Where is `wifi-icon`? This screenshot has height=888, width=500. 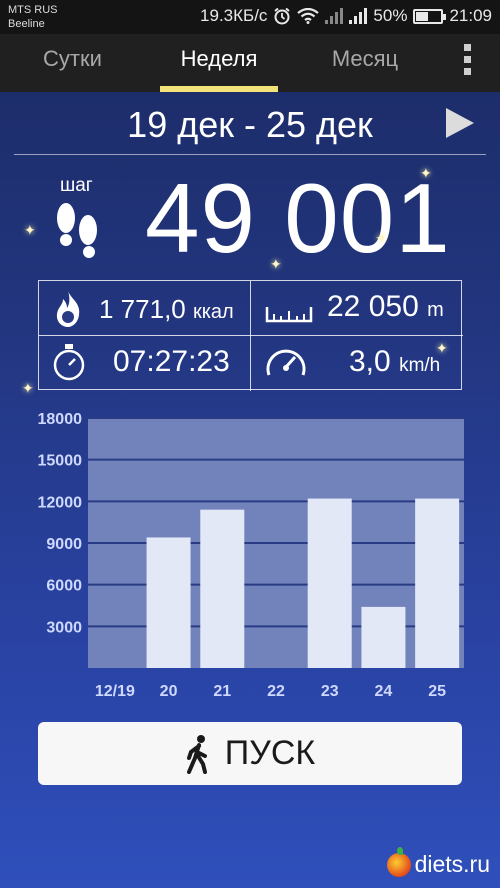
wifi-icon is located at coordinates (308, 16).